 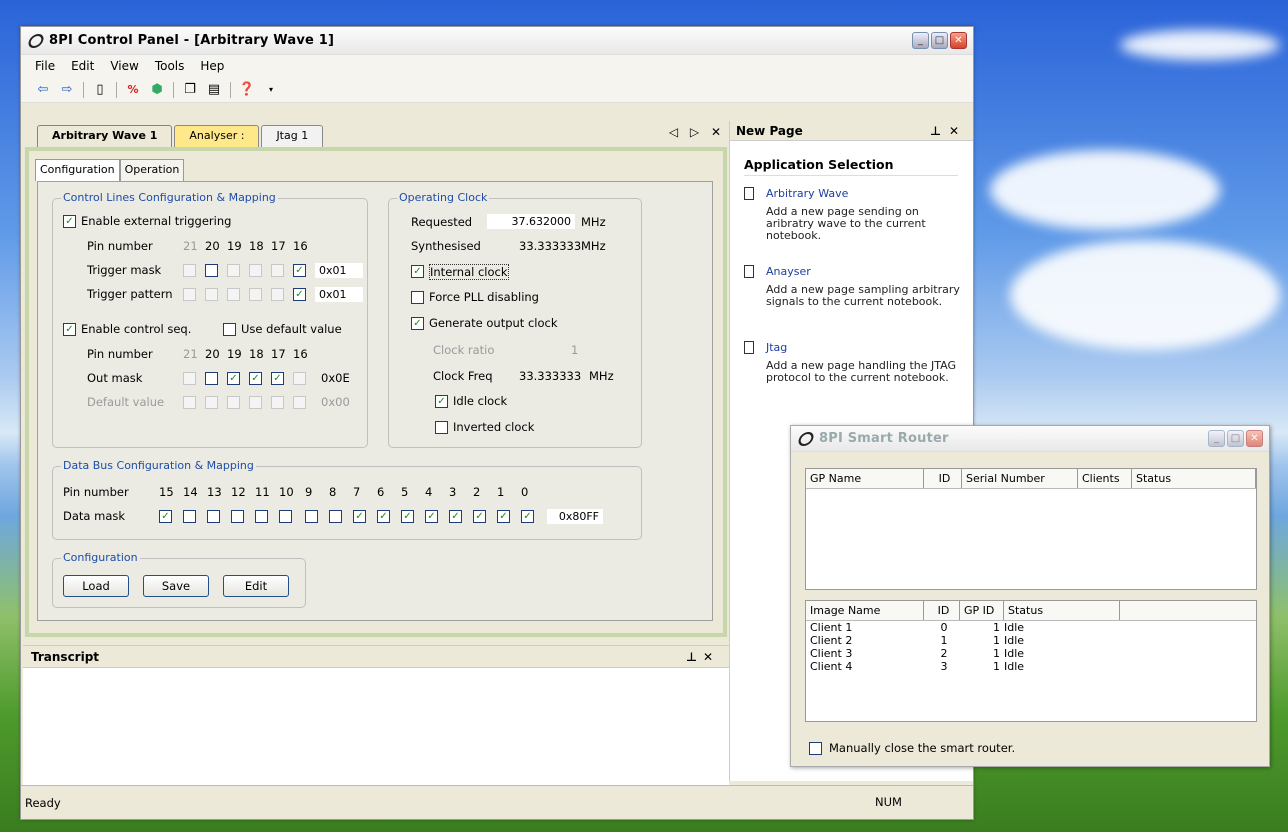 I want to click on menu-tools: Tools, so click(x=170, y=66).